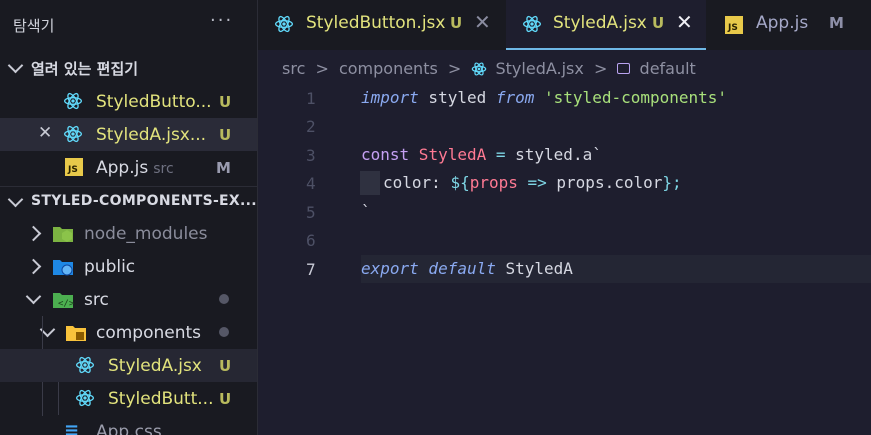  I want to click on code-text: export default StyledA, so click(467, 268).